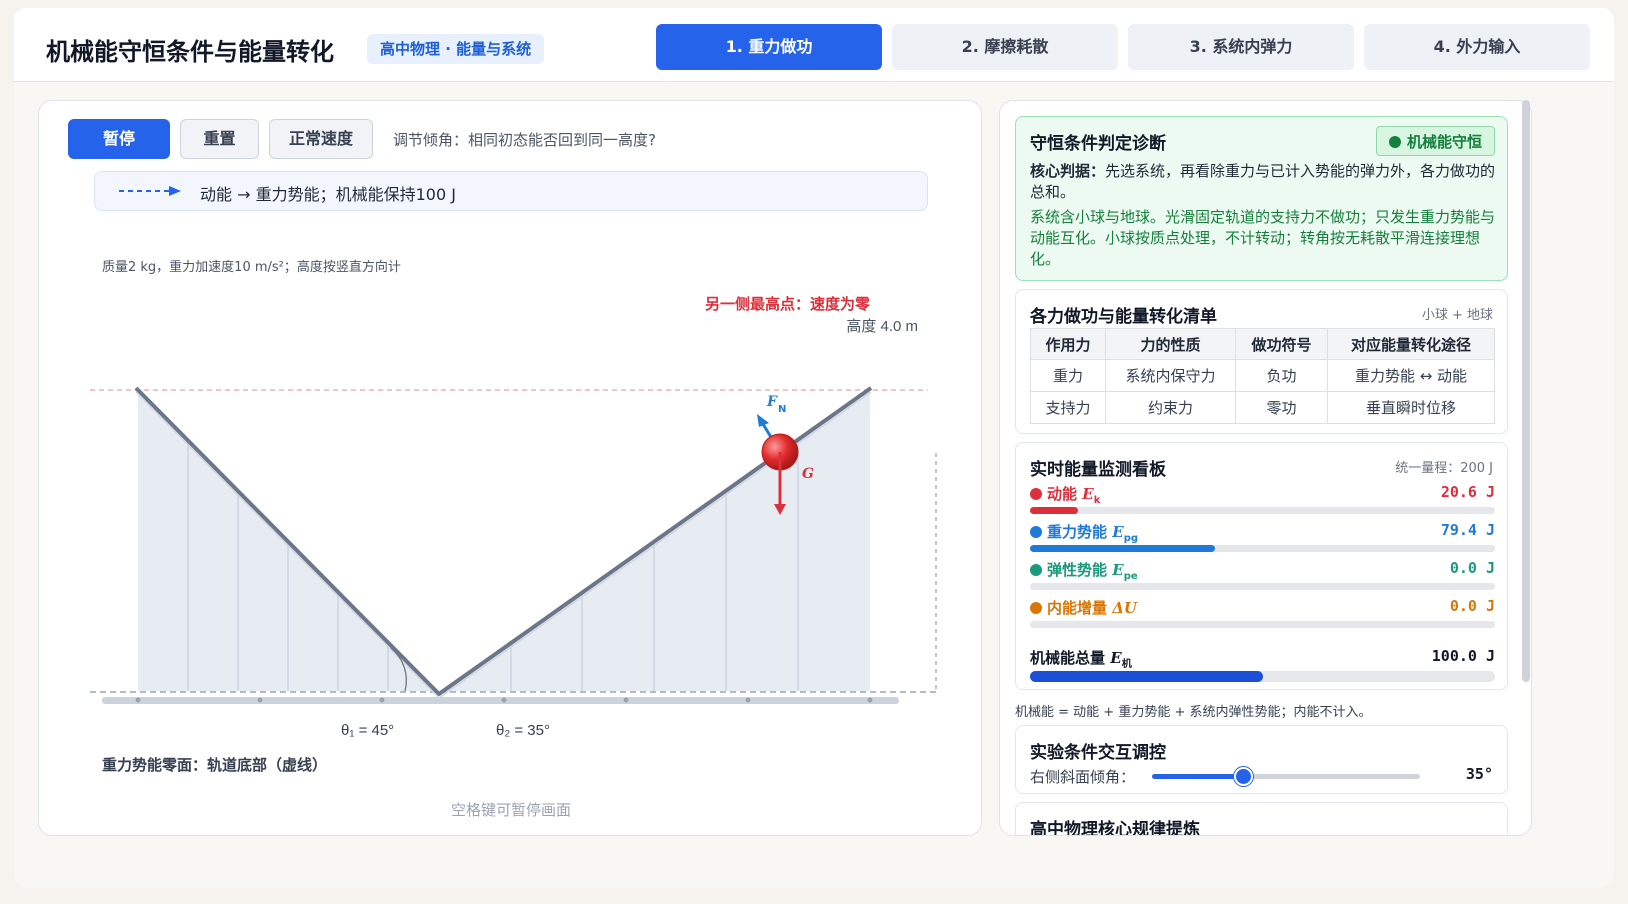  I want to click on elastic-pe-subscript: pe, so click(1130, 576).